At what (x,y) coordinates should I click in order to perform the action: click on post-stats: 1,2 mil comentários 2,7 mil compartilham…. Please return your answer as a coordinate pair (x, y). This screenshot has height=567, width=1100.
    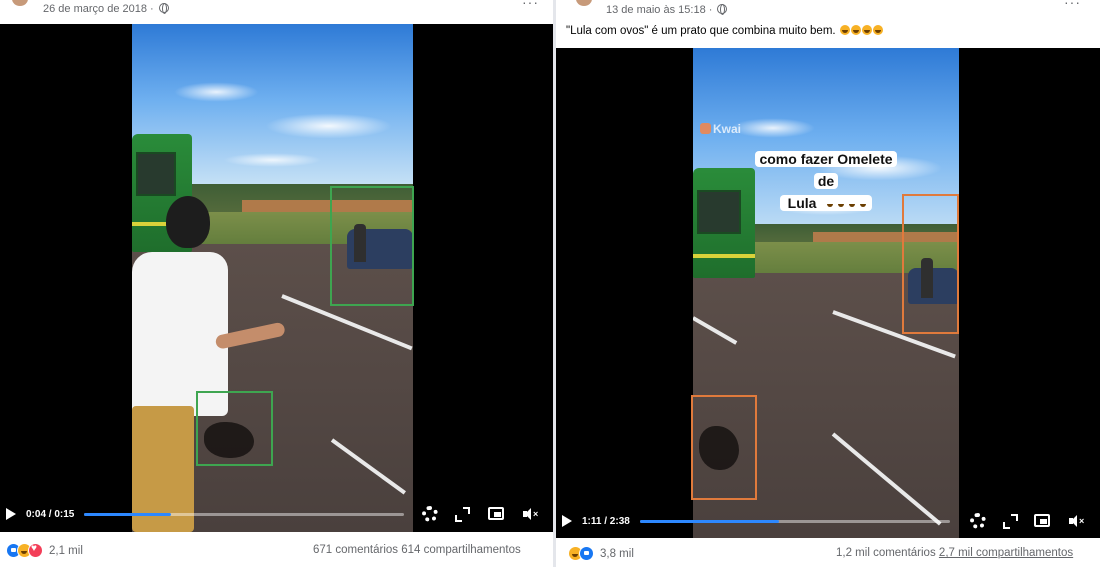
    Looking at the image, I should click on (954, 553).